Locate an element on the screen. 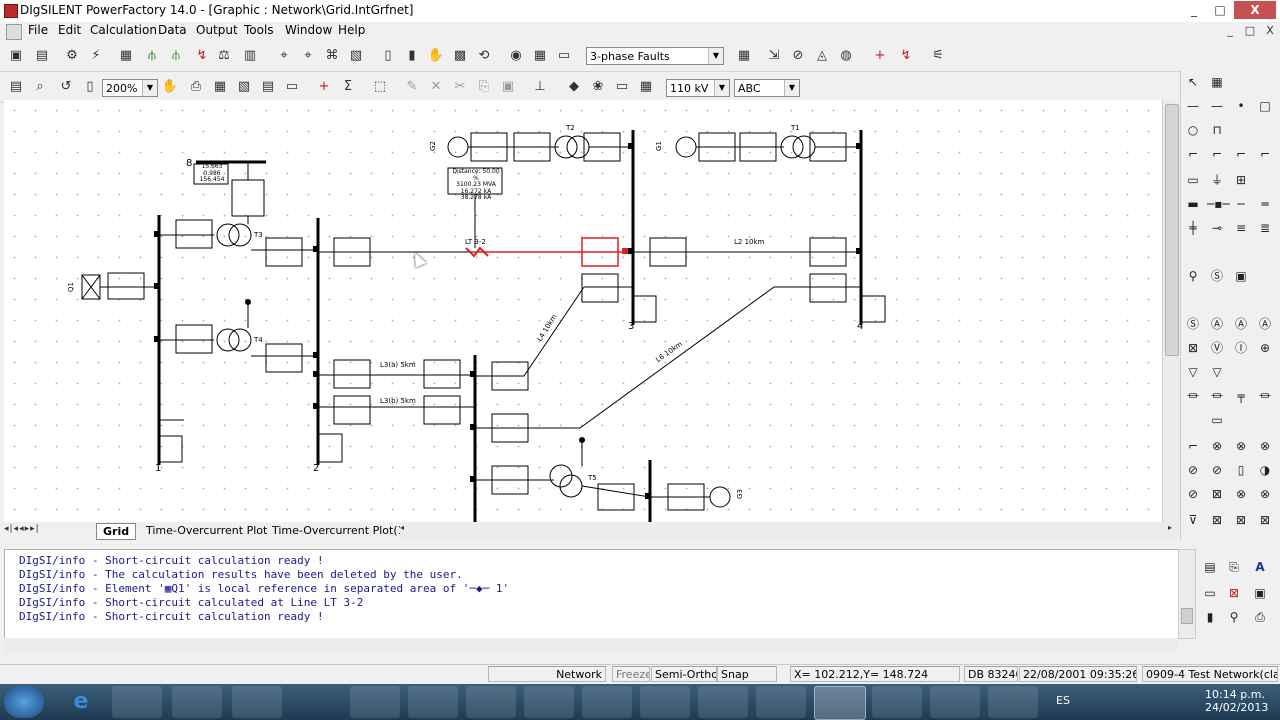 The width and height of the screenshot is (1280, 720). line-elem-tool-icon: ─ is located at coordinates (1241, 204).